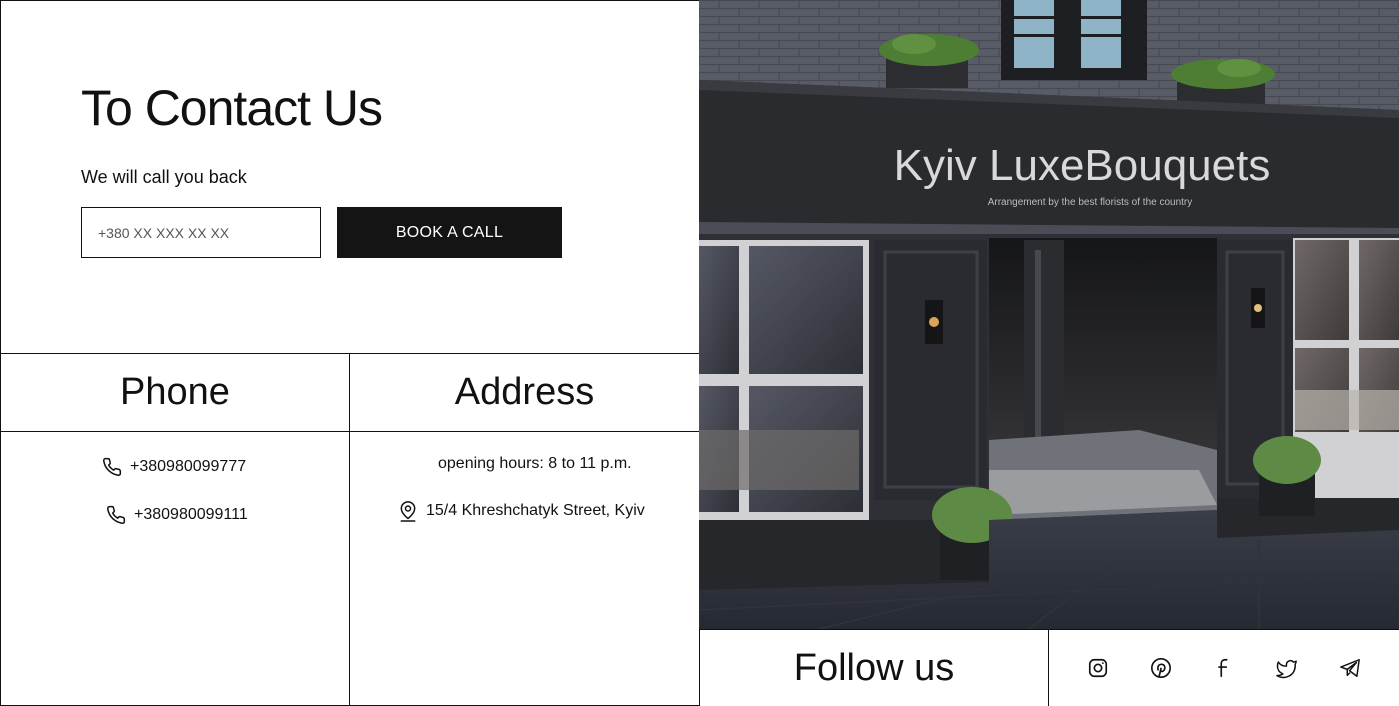 The height and width of the screenshot is (706, 1399). I want to click on social-links, so click(1223, 667).